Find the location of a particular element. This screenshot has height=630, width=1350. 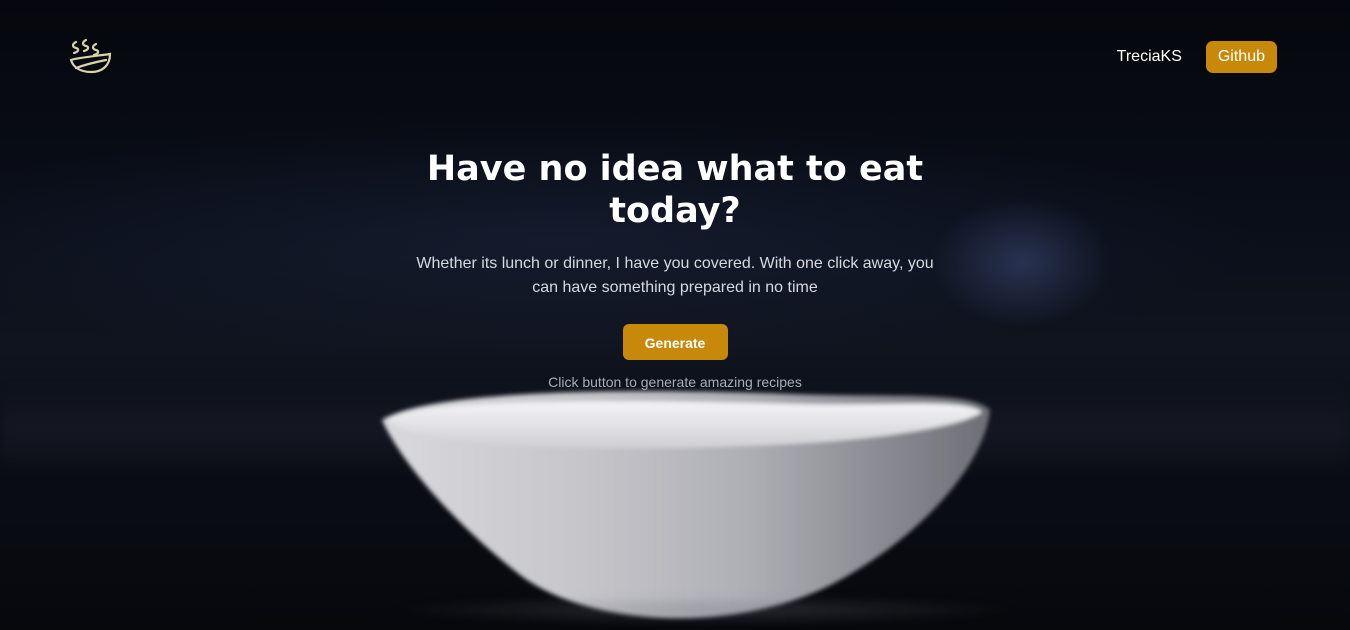

hero-title: Have no idea what to eat today? is located at coordinates (675, 190).